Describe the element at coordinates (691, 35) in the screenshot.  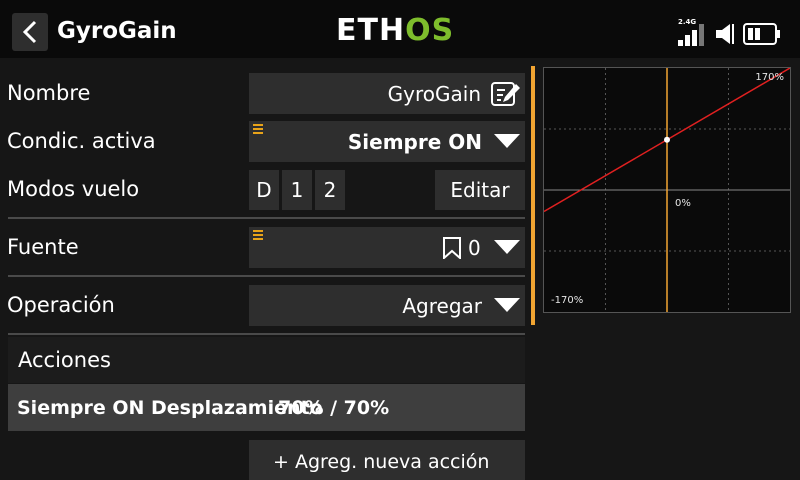
I see `signal-icon` at that location.